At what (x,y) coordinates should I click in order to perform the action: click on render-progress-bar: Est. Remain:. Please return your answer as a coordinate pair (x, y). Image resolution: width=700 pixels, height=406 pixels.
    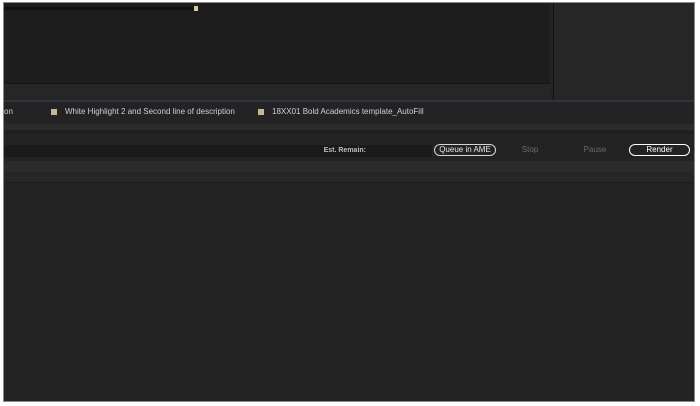
    Looking at the image, I should click on (218, 151).